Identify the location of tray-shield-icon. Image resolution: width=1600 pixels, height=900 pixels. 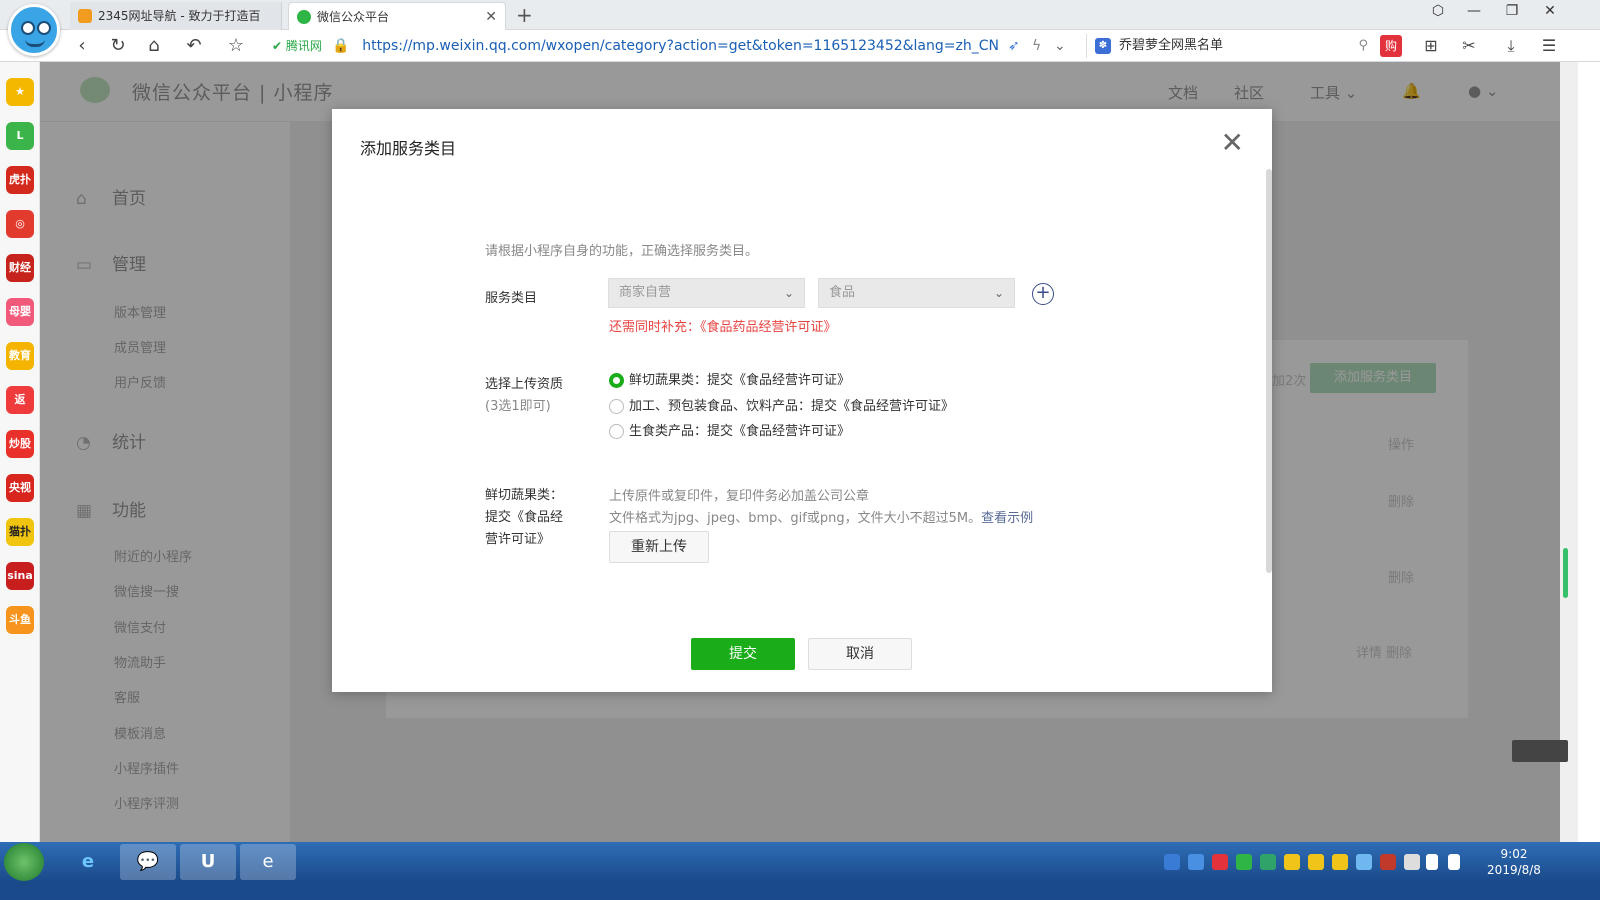
(1172, 862).